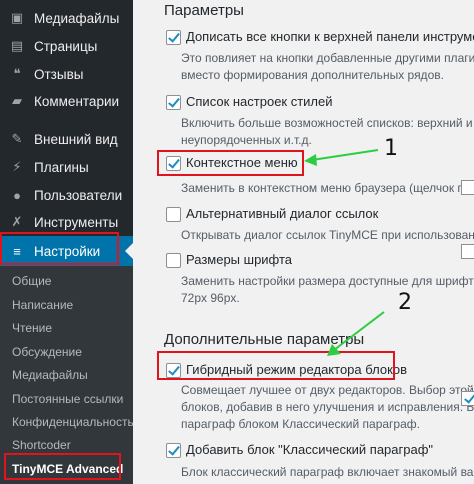 Image resolution: width=474 pixels, height=484 pixels. Describe the element at coordinates (310, 160) in the screenshot. I see `arrow-1-head` at that location.